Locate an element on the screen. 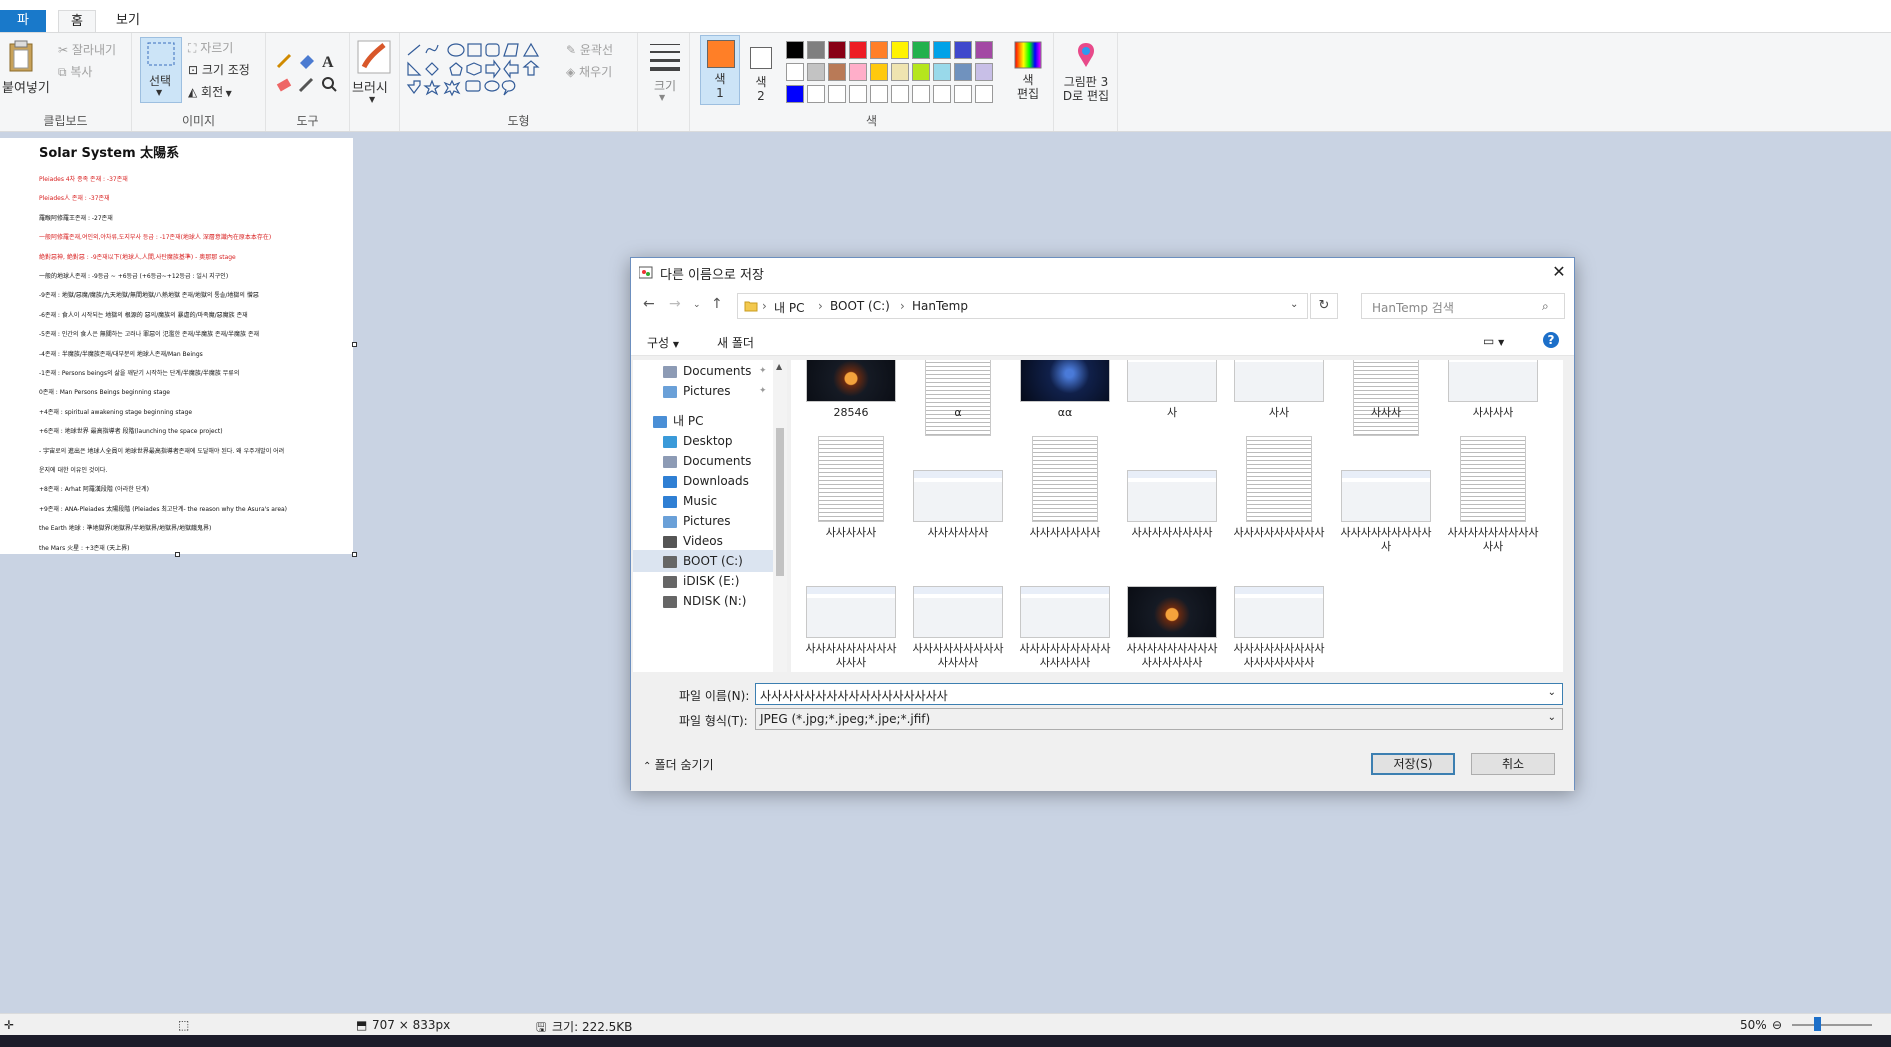 Image resolution: width=1891 pixels, height=1047 pixels. nav-item: Desktop is located at coordinates (683, 441).